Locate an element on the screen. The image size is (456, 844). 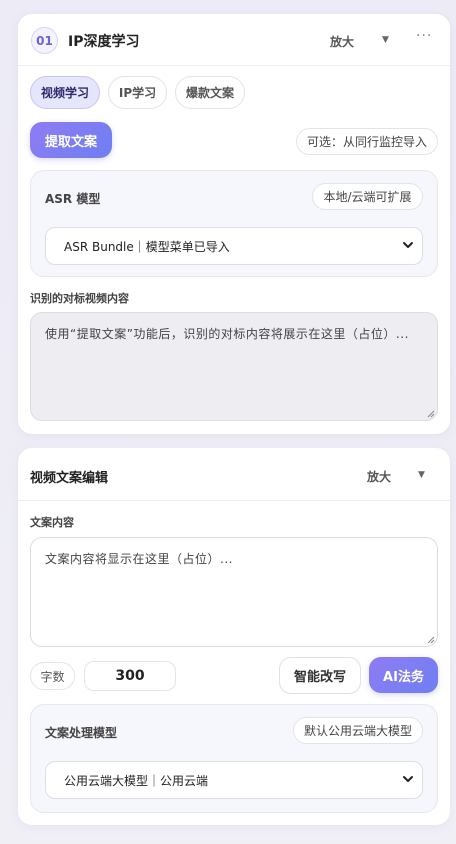
copy-model-select: 公用云端大模型｜公用云端 is located at coordinates (234, 780).